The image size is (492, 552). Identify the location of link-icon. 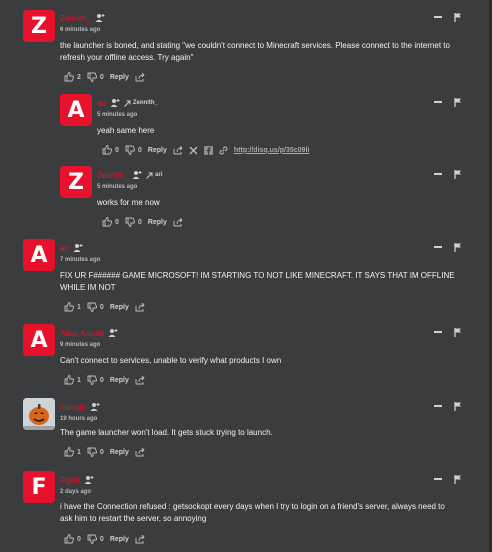
(223, 150).